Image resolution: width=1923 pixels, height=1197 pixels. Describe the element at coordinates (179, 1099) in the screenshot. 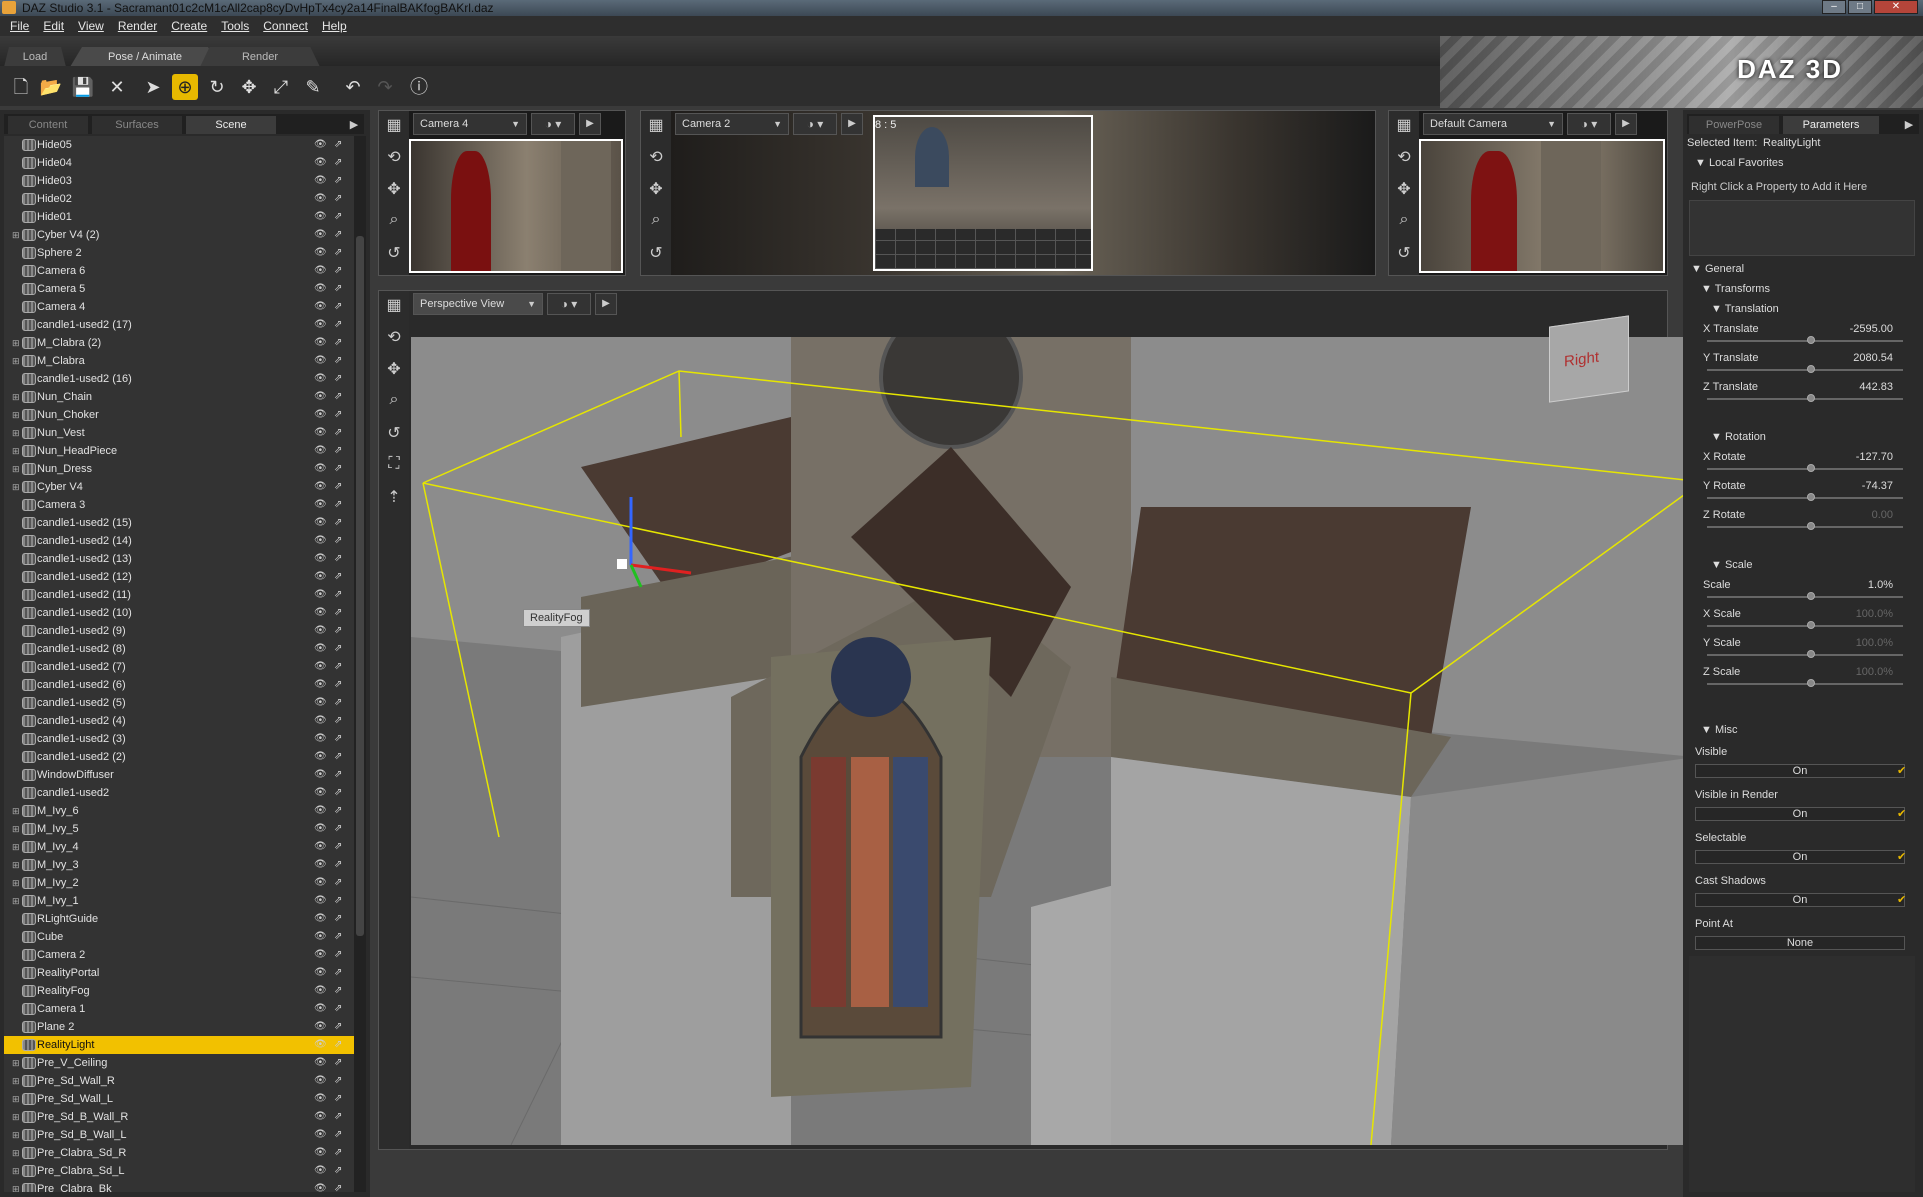

I see `scene-node: ⊞ Pre_Sd_Wall_L 👁 ⇗` at that location.